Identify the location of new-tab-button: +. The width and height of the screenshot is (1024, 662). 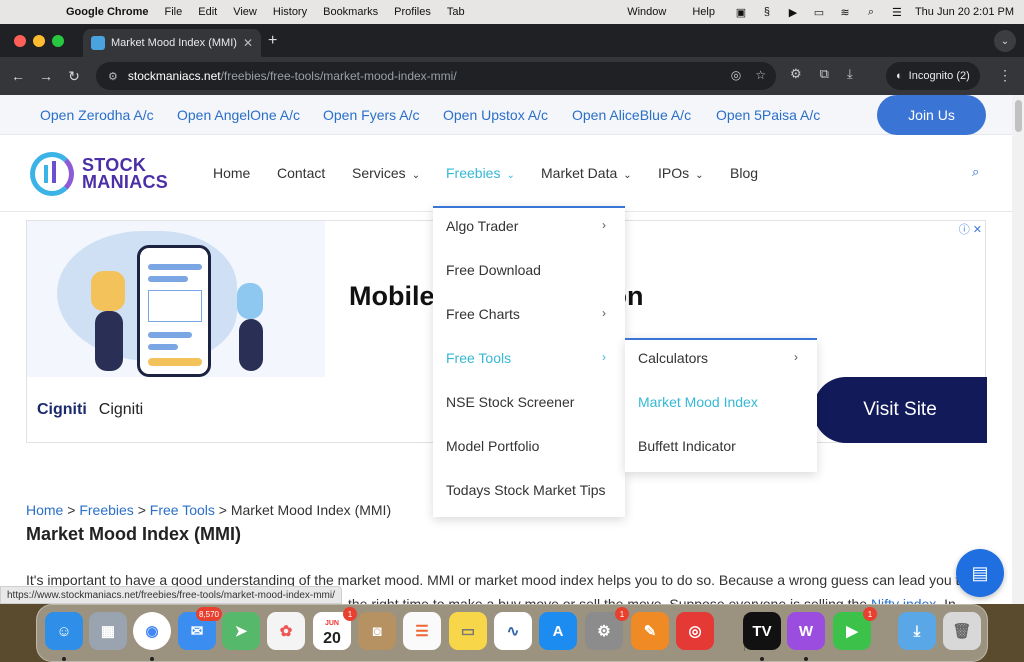
(272, 41).